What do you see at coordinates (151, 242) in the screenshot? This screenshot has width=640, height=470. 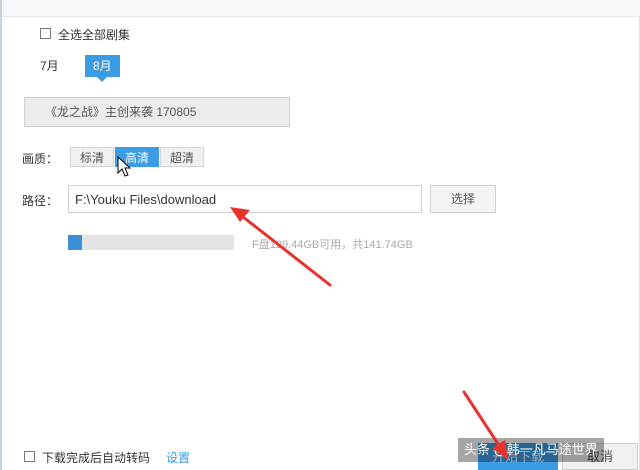 I see `disk-usage-bar` at bounding box center [151, 242].